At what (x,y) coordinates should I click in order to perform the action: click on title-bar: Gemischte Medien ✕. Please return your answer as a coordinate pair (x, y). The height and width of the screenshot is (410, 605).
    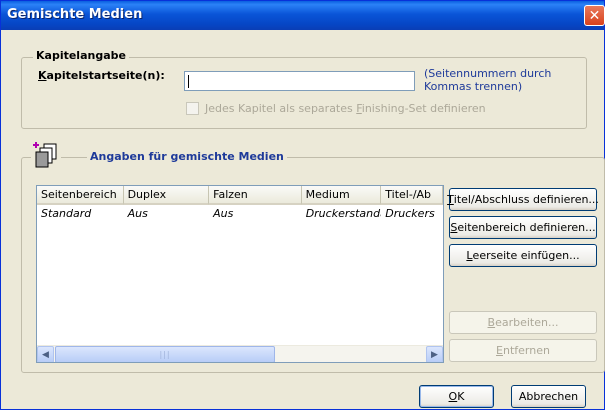
    Looking at the image, I should click on (303, 15).